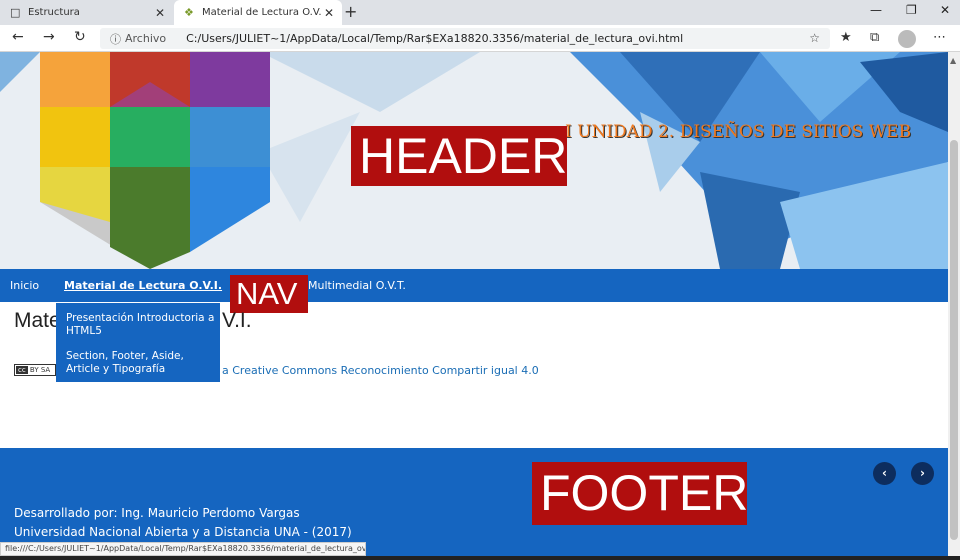 Image resolution: width=960 pixels, height=560 pixels. Describe the element at coordinates (459, 156) in the screenshot. I see `header-overlay-label: HEADER` at that location.